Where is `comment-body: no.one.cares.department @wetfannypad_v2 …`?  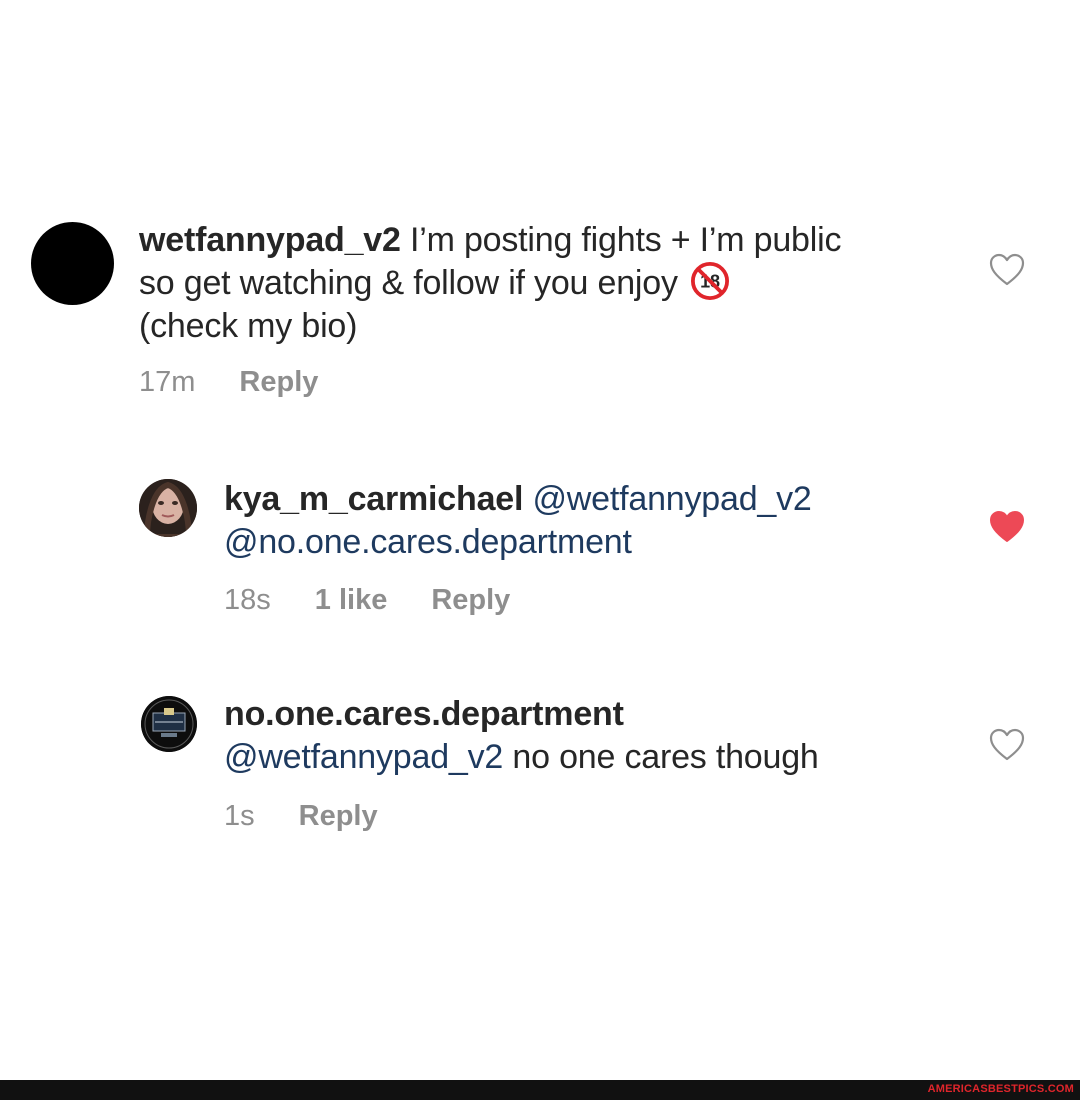 comment-body: no.one.cares.department @wetfannypad_v2 … is located at coordinates (594, 736).